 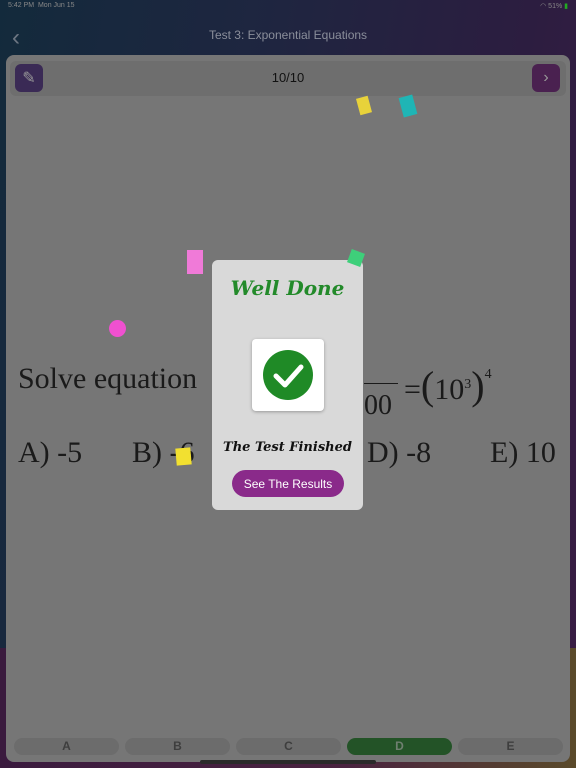 What do you see at coordinates (555, 6) in the screenshot?
I see `battery-level: 51%` at bounding box center [555, 6].